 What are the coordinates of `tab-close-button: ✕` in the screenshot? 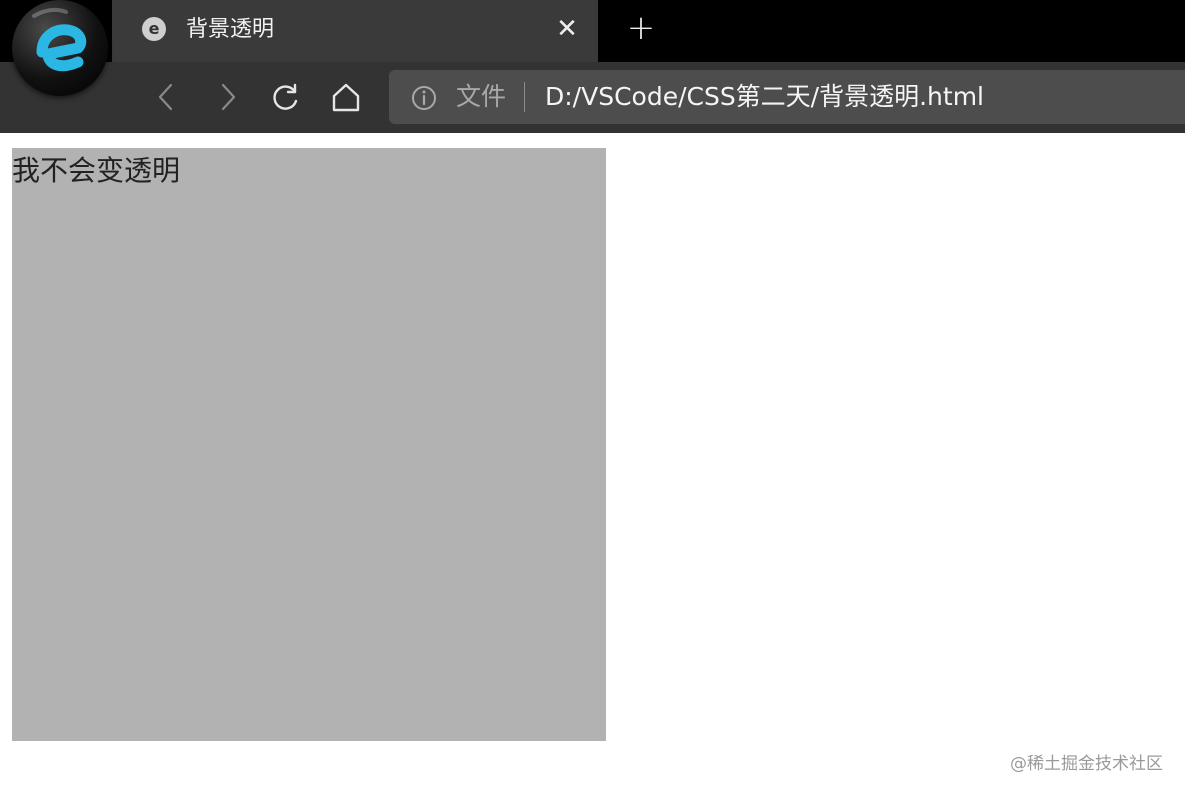 It's located at (567, 29).